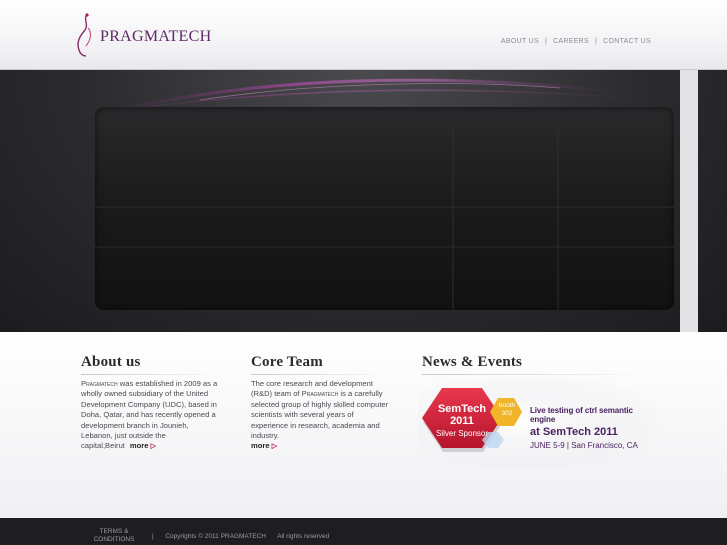 This screenshot has width=727, height=545. What do you see at coordinates (114, 536) in the screenshot?
I see `terms-link: TERMS & CONDITIONS` at bounding box center [114, 536].